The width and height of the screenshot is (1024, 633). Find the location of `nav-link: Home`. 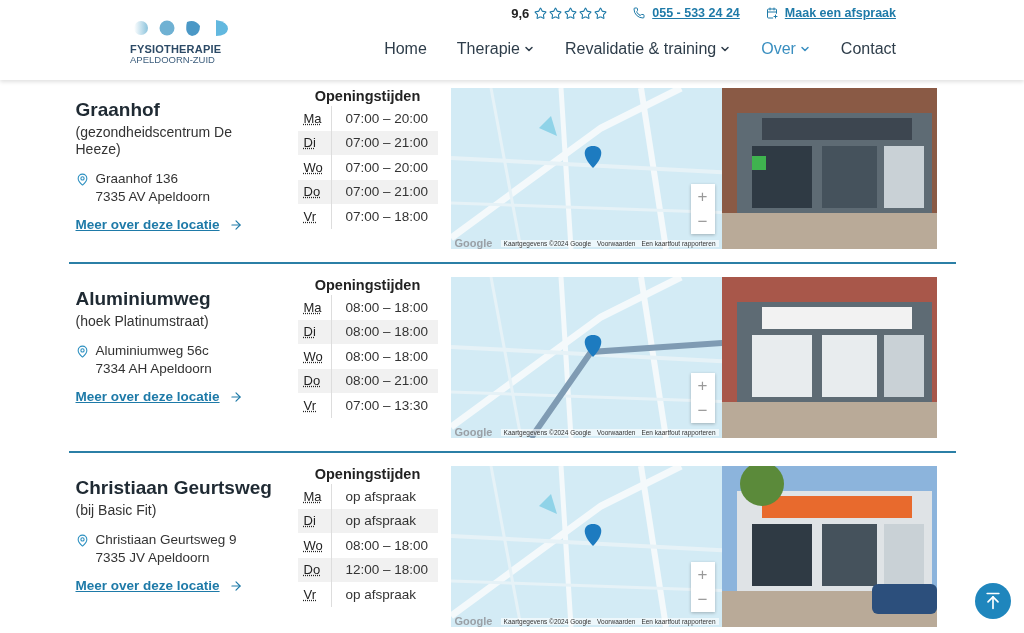

nav-link: Home is located at coordinates (405, 49).